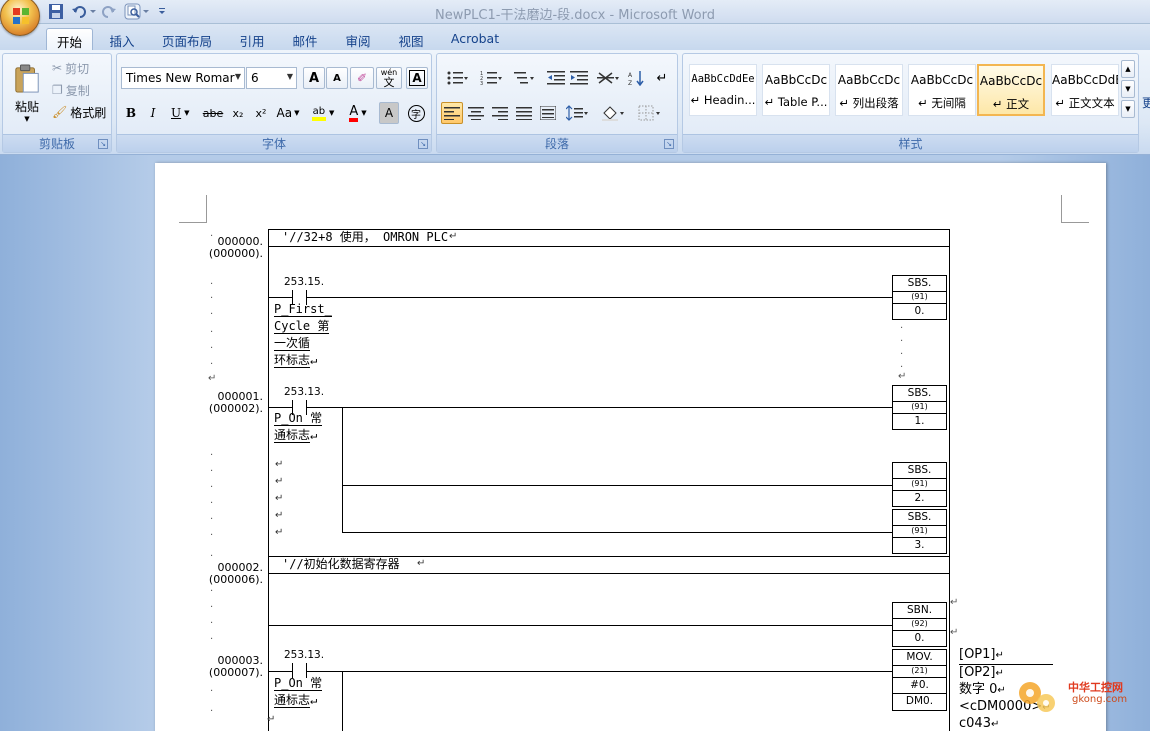 This screenshot has height=731, width=1150. I want to click on style-item: AaBbCcDc ↵ 无间隔, so click(942, 90).